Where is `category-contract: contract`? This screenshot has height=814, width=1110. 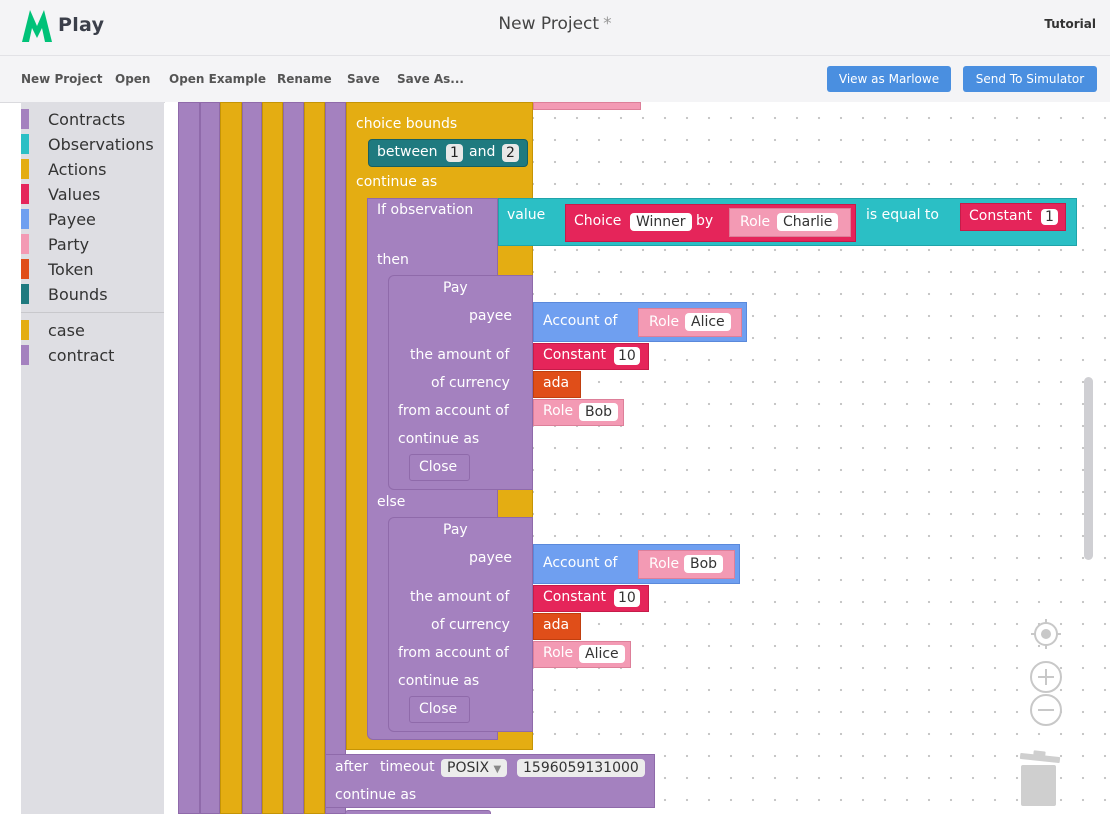 category-contract: contract is located at coordinates (67, 355).